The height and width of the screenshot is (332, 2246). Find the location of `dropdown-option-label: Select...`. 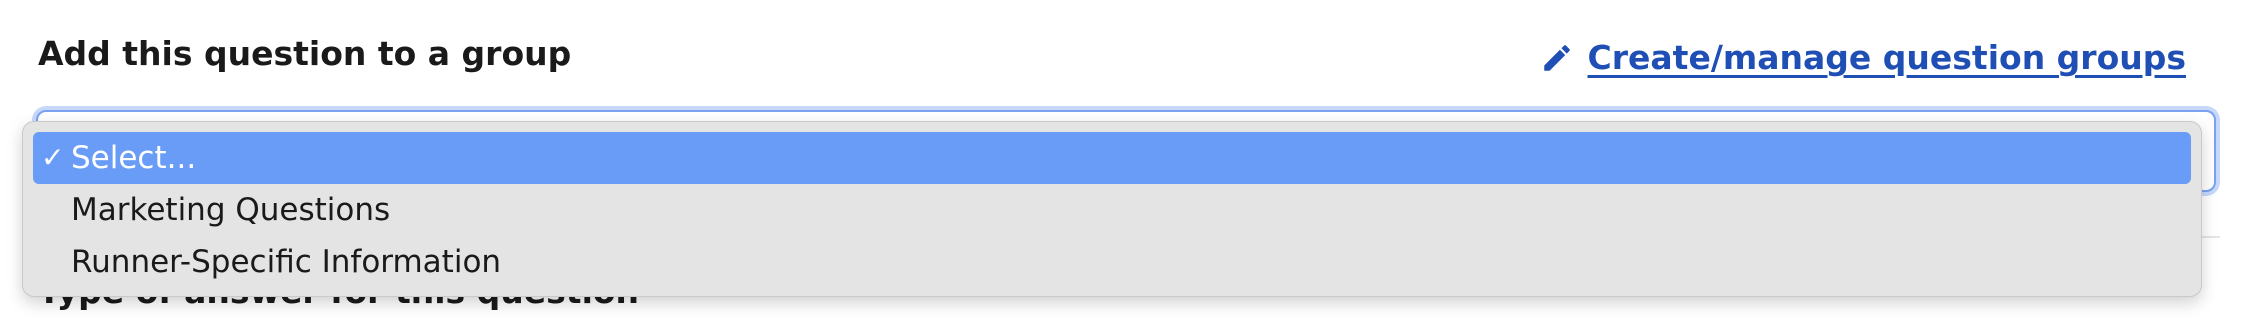

dropdown-option-label: Select... is located at coordinates (134, 158).